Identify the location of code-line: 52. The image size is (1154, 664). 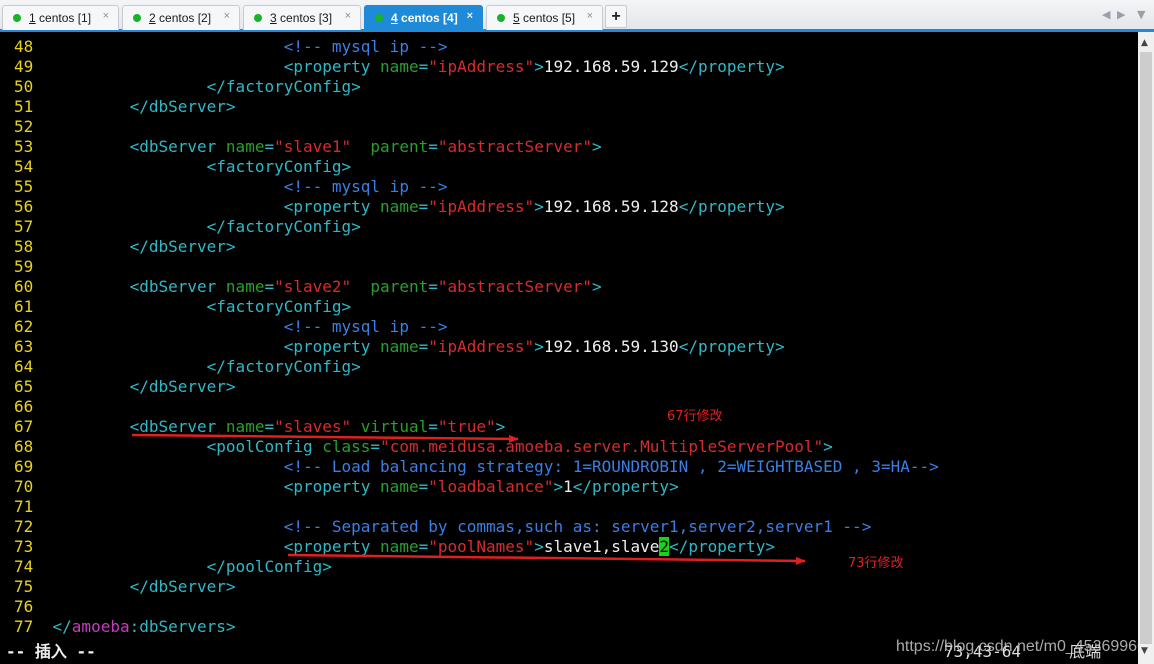
(33, 127).